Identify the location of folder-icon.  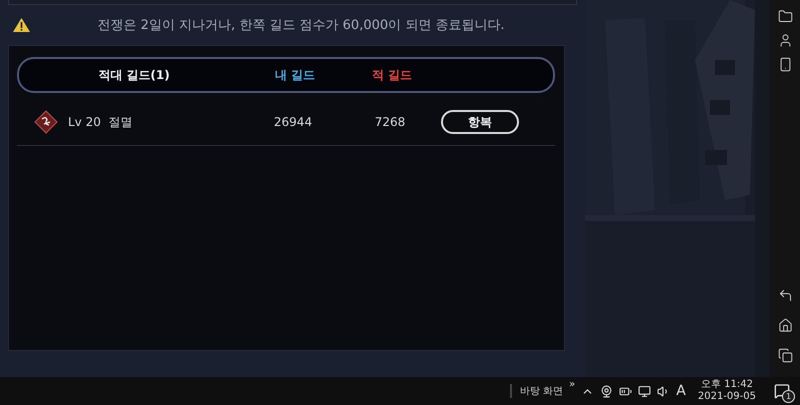
(785, 16).